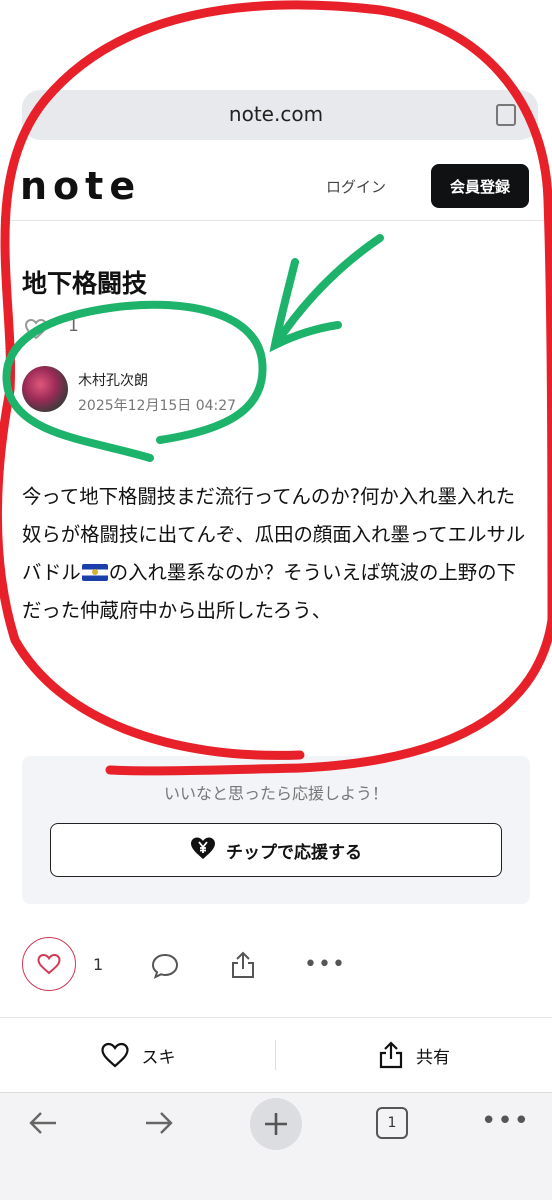  What do you see at coordinates (157, 406) in the screenshot?
I see `post-date: 2025年12月15日 04:27` at bounding box center [157, 406].